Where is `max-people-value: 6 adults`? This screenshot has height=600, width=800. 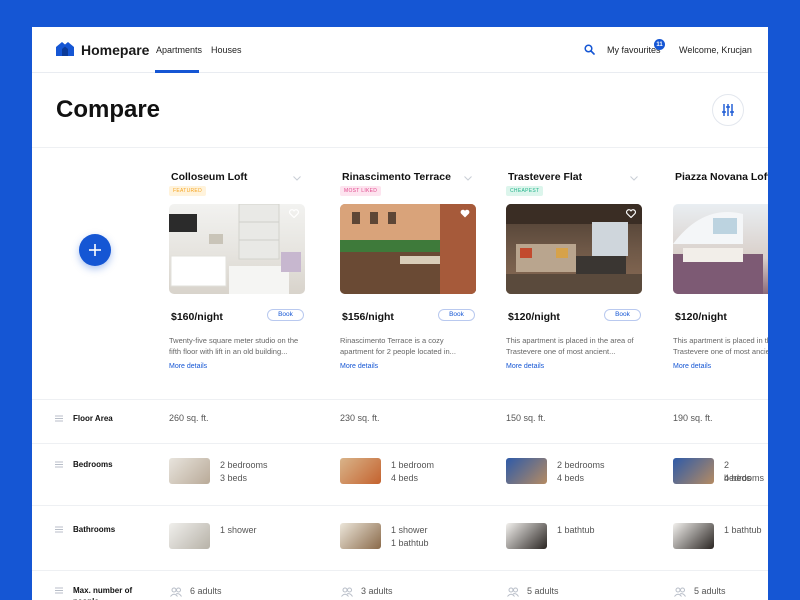 max-people-value: 6 adults is located at coordinates (206, 591).